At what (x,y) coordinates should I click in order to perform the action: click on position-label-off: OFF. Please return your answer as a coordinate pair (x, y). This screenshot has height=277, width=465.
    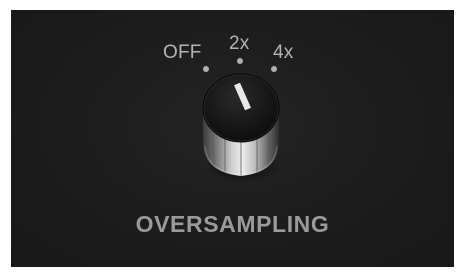
    Looking at the image, I should click on (182, 52).